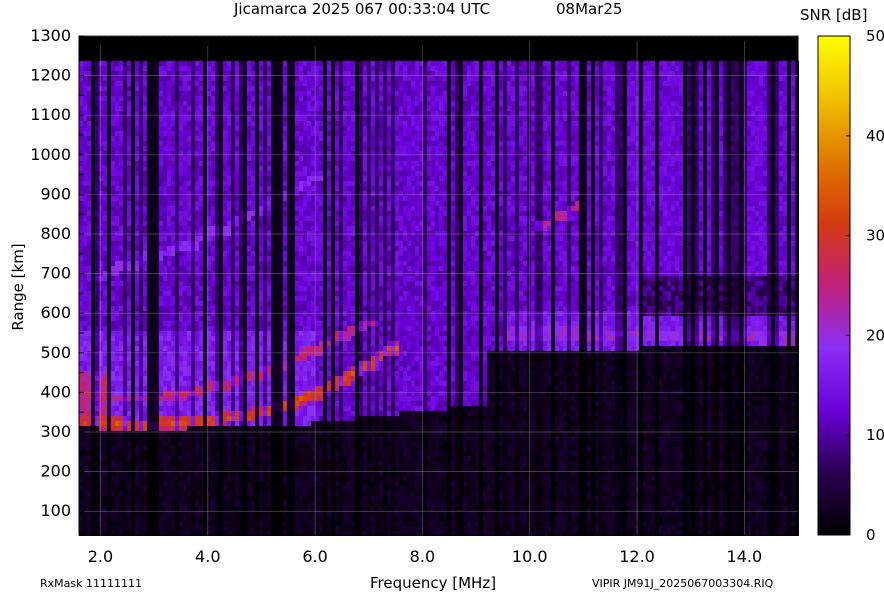 This screenshot has width=884, height=595. Describe the element at coordinates (50, 35) in the screenshot. I see `y-tick-label: 1300` at that location.